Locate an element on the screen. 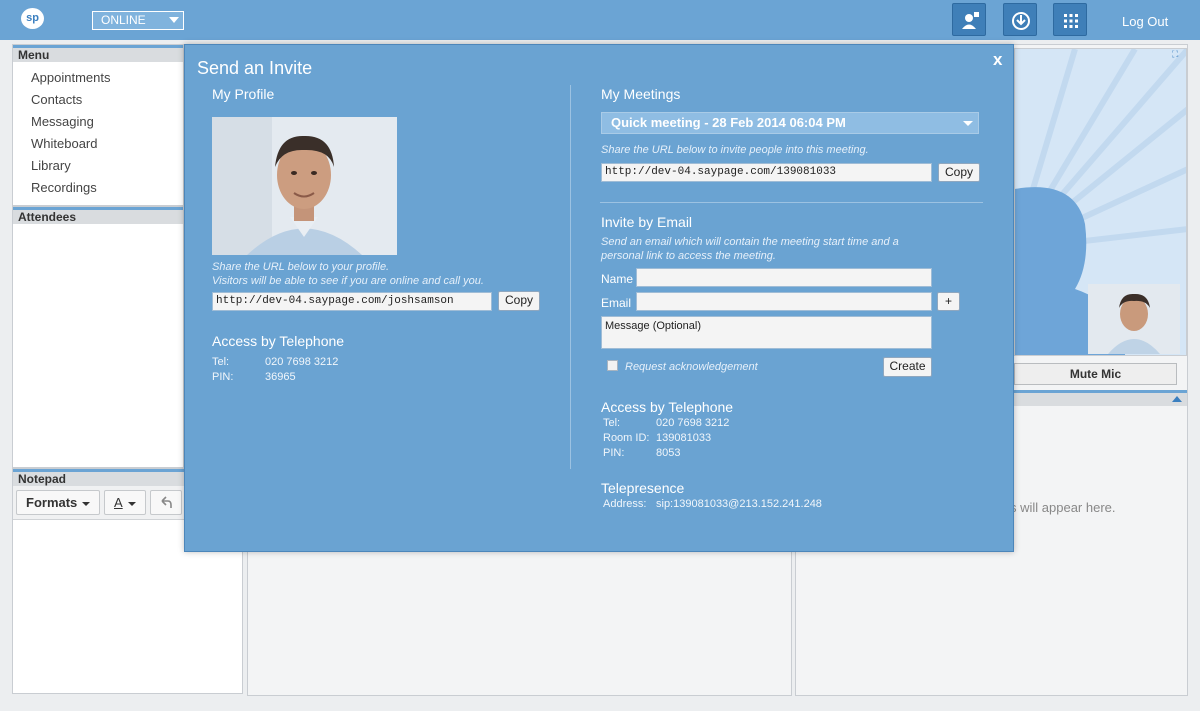 This screenshot has height=711, width=1200. menu-item-messaging: Messaging is located at coordinates (107, 122).